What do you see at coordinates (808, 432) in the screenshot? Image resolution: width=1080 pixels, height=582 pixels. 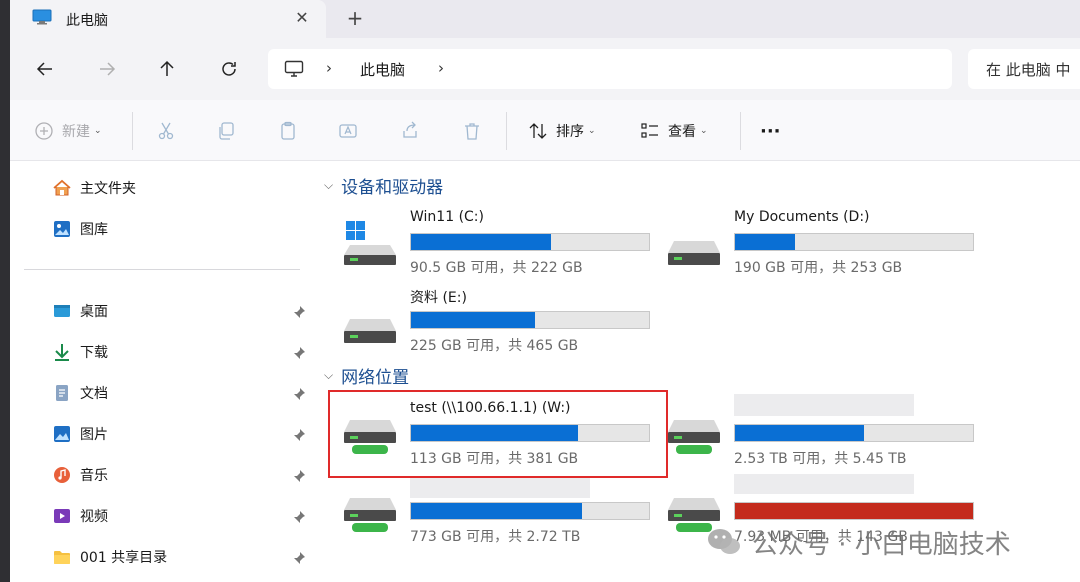 I see `network-drive-2: 2.53 TB 可用，共 5.45 TB` at bounding box center [808, 432].